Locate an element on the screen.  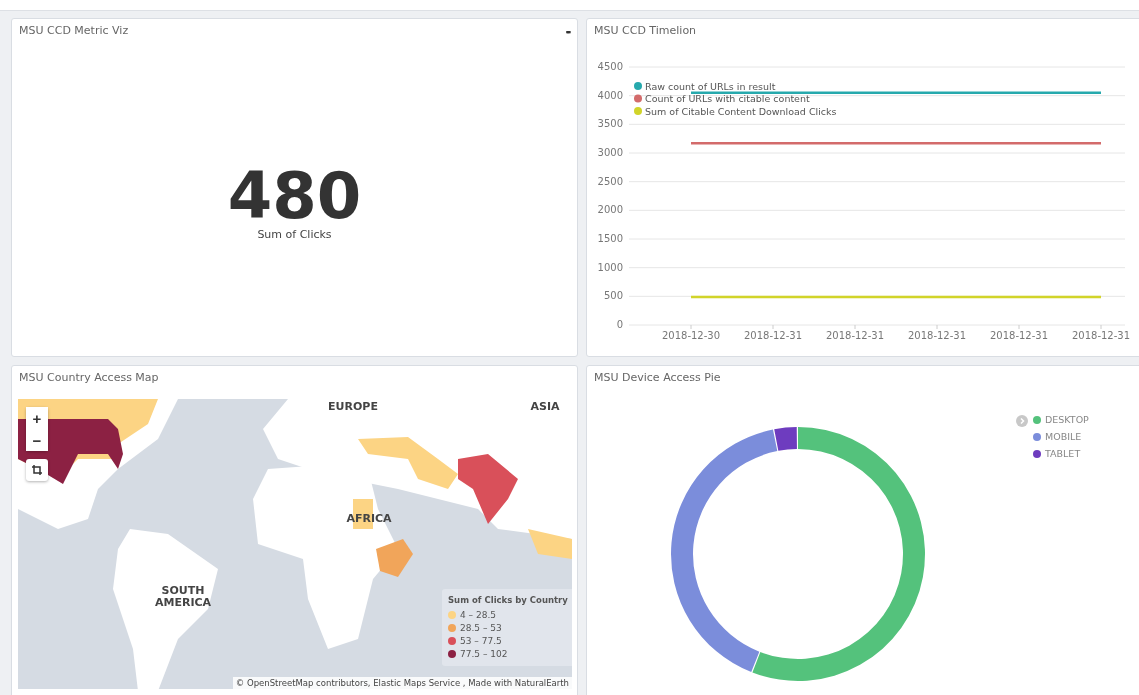
crop-icon is located at coordinates (37, 470).